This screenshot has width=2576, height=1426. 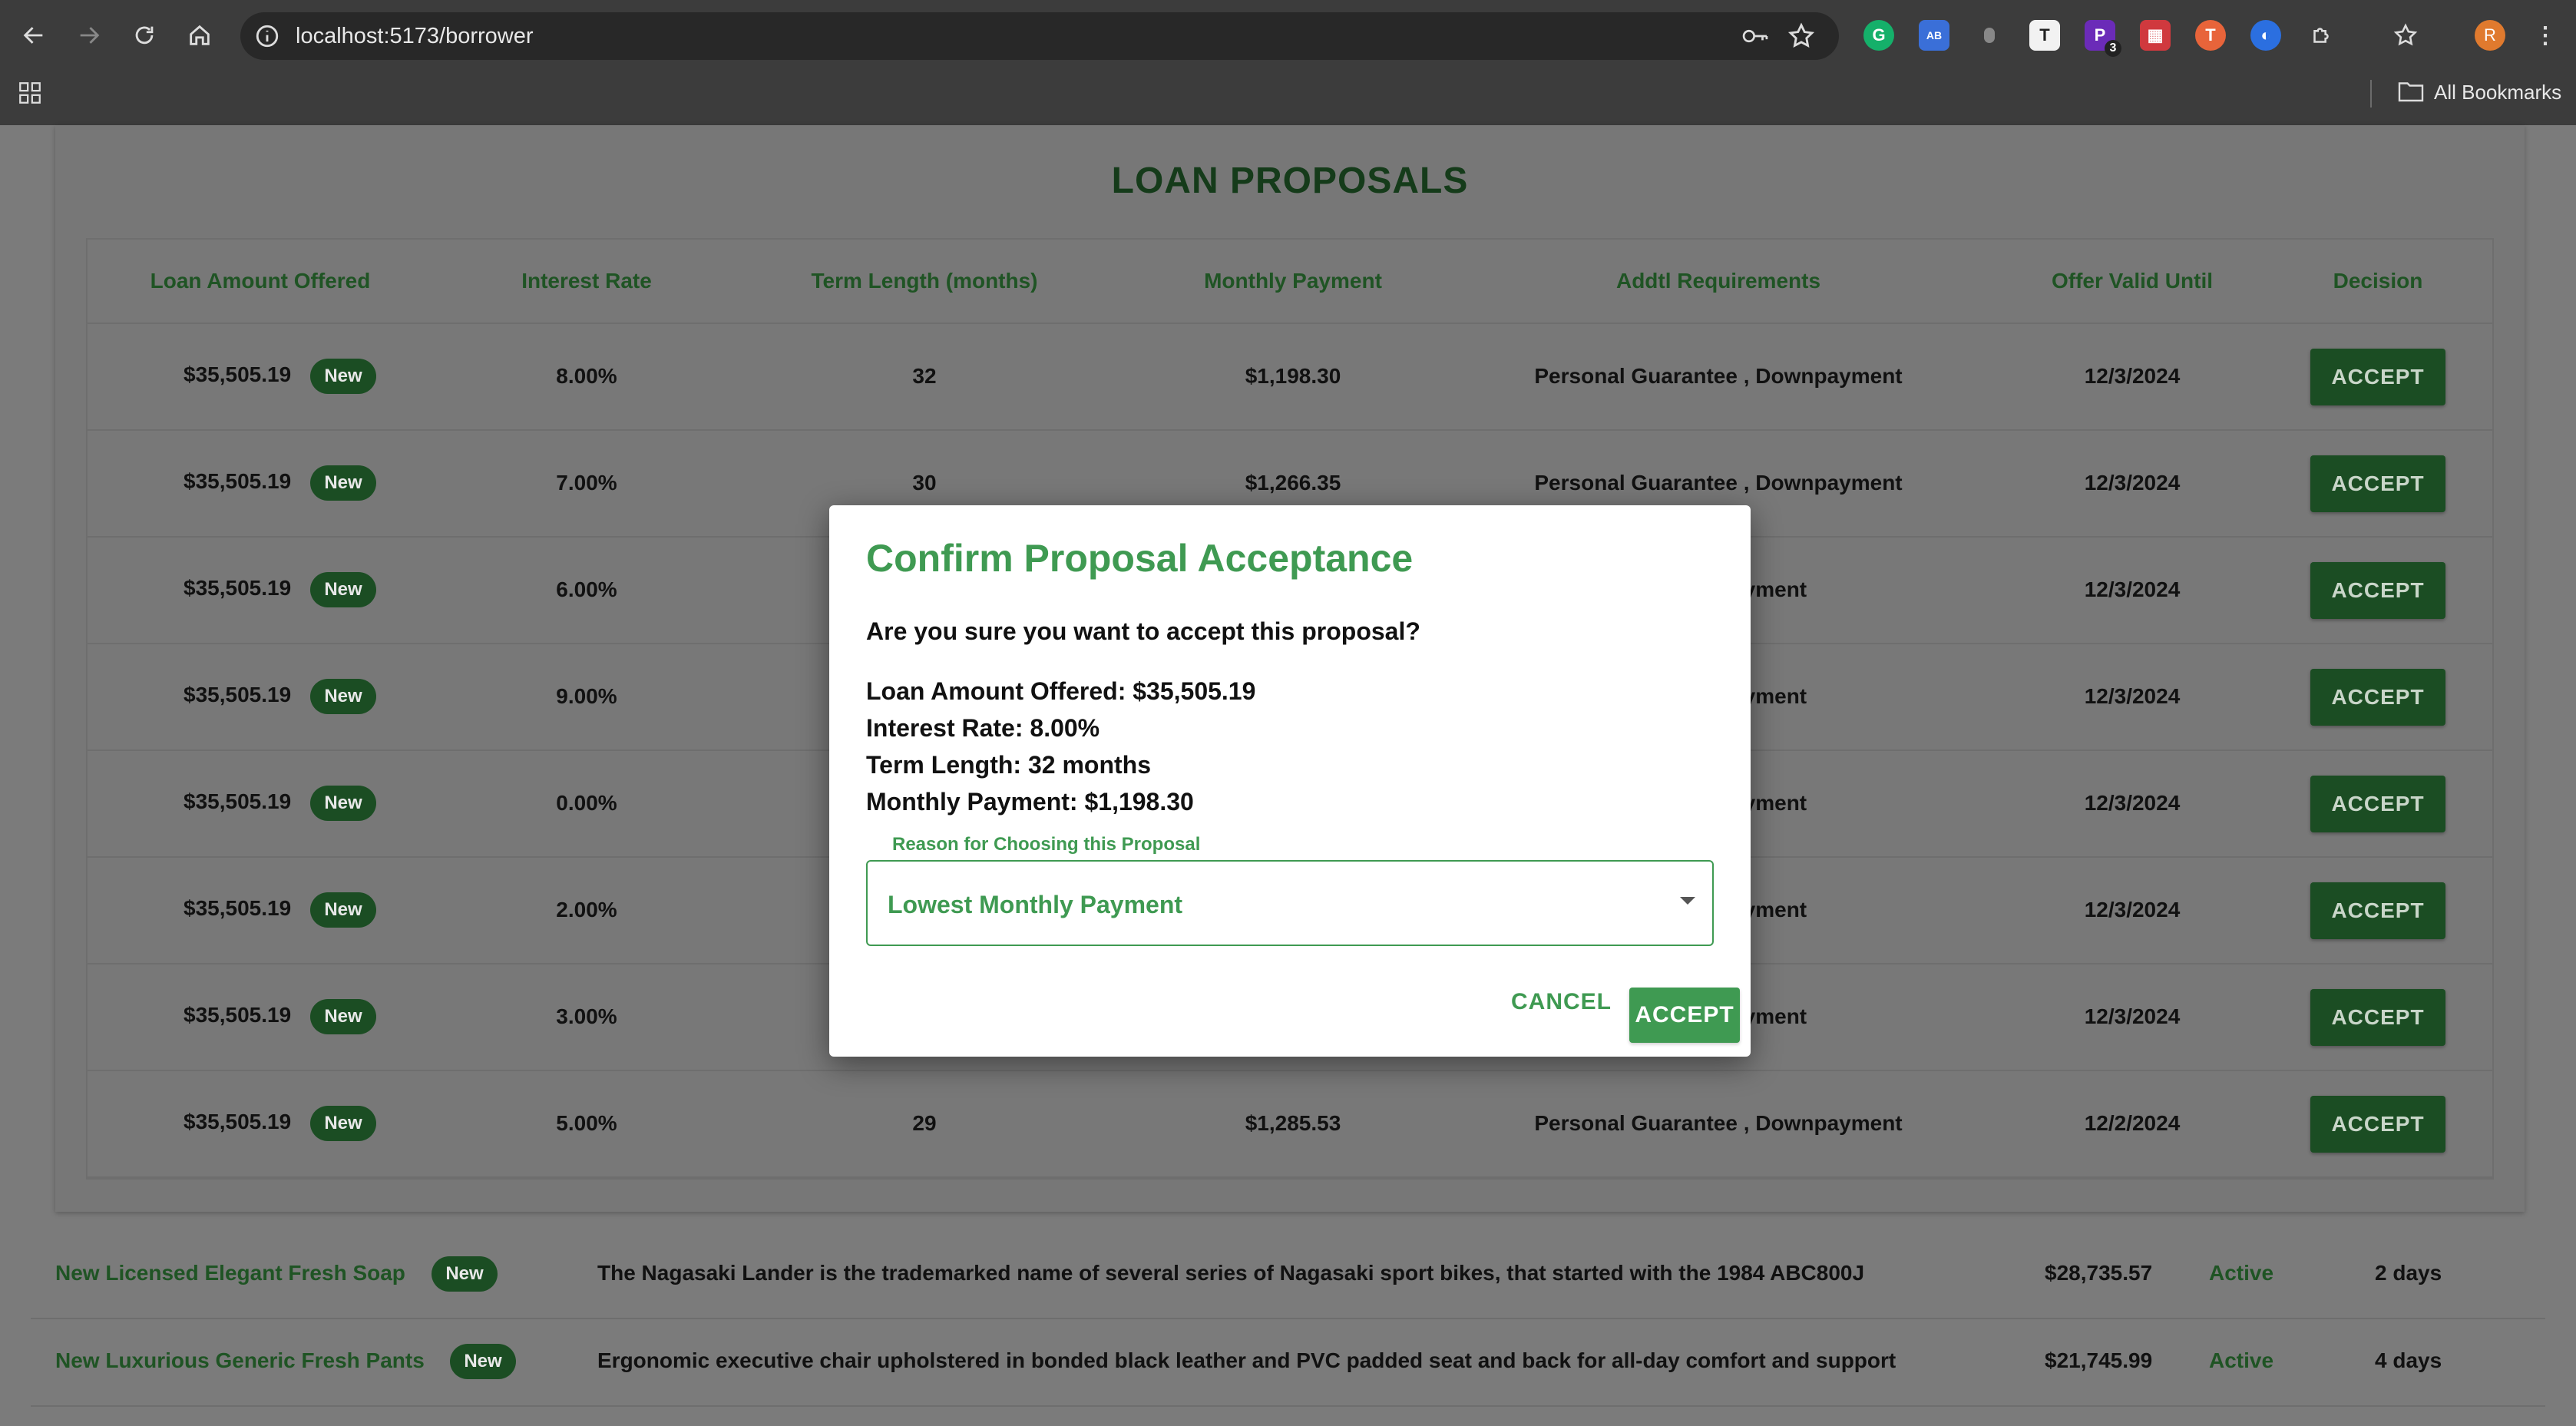 What do you see at coordinates (1688, 901) in the screenshot?
I see `dropdown-arrow-icon` at bounding box center [1688, 901].